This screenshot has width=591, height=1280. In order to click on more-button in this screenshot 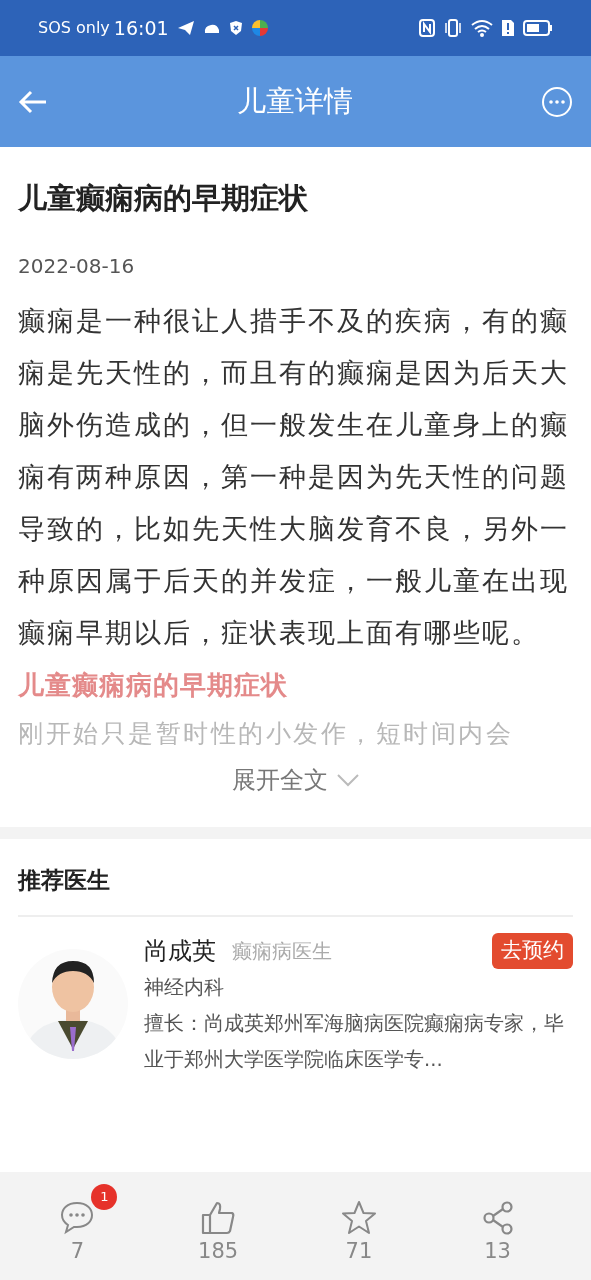, I will do `click(557, 101)`.